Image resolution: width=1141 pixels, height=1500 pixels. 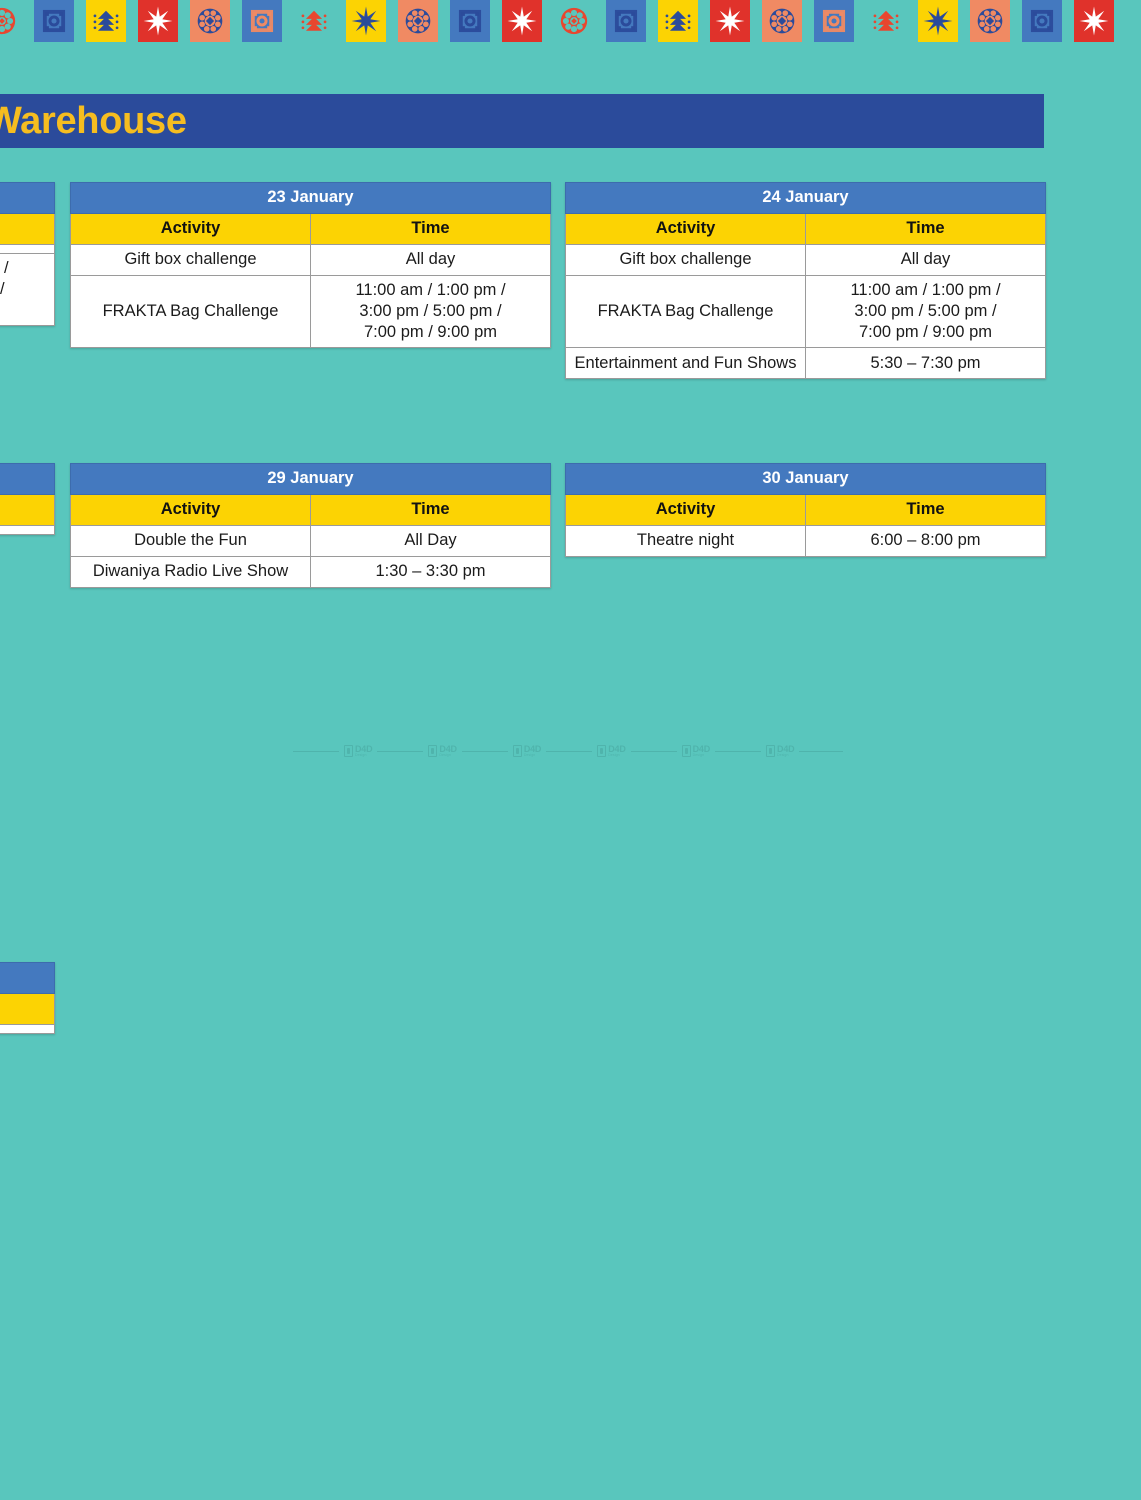 I want to click on table-row: Gift box challenge All day, so click(x=310, y=260).